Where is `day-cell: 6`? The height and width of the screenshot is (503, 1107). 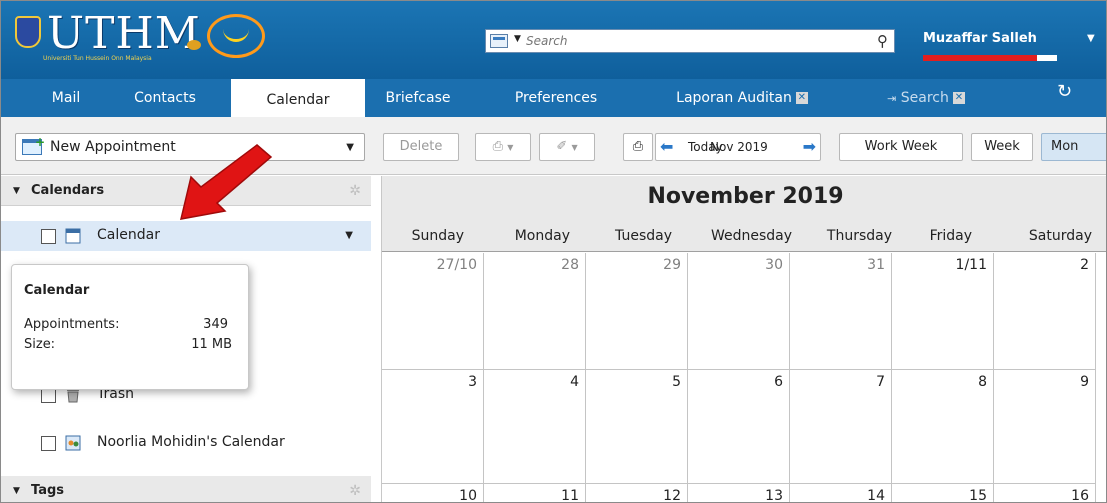 day-cell: 6 is located at coordinates (739, 427).